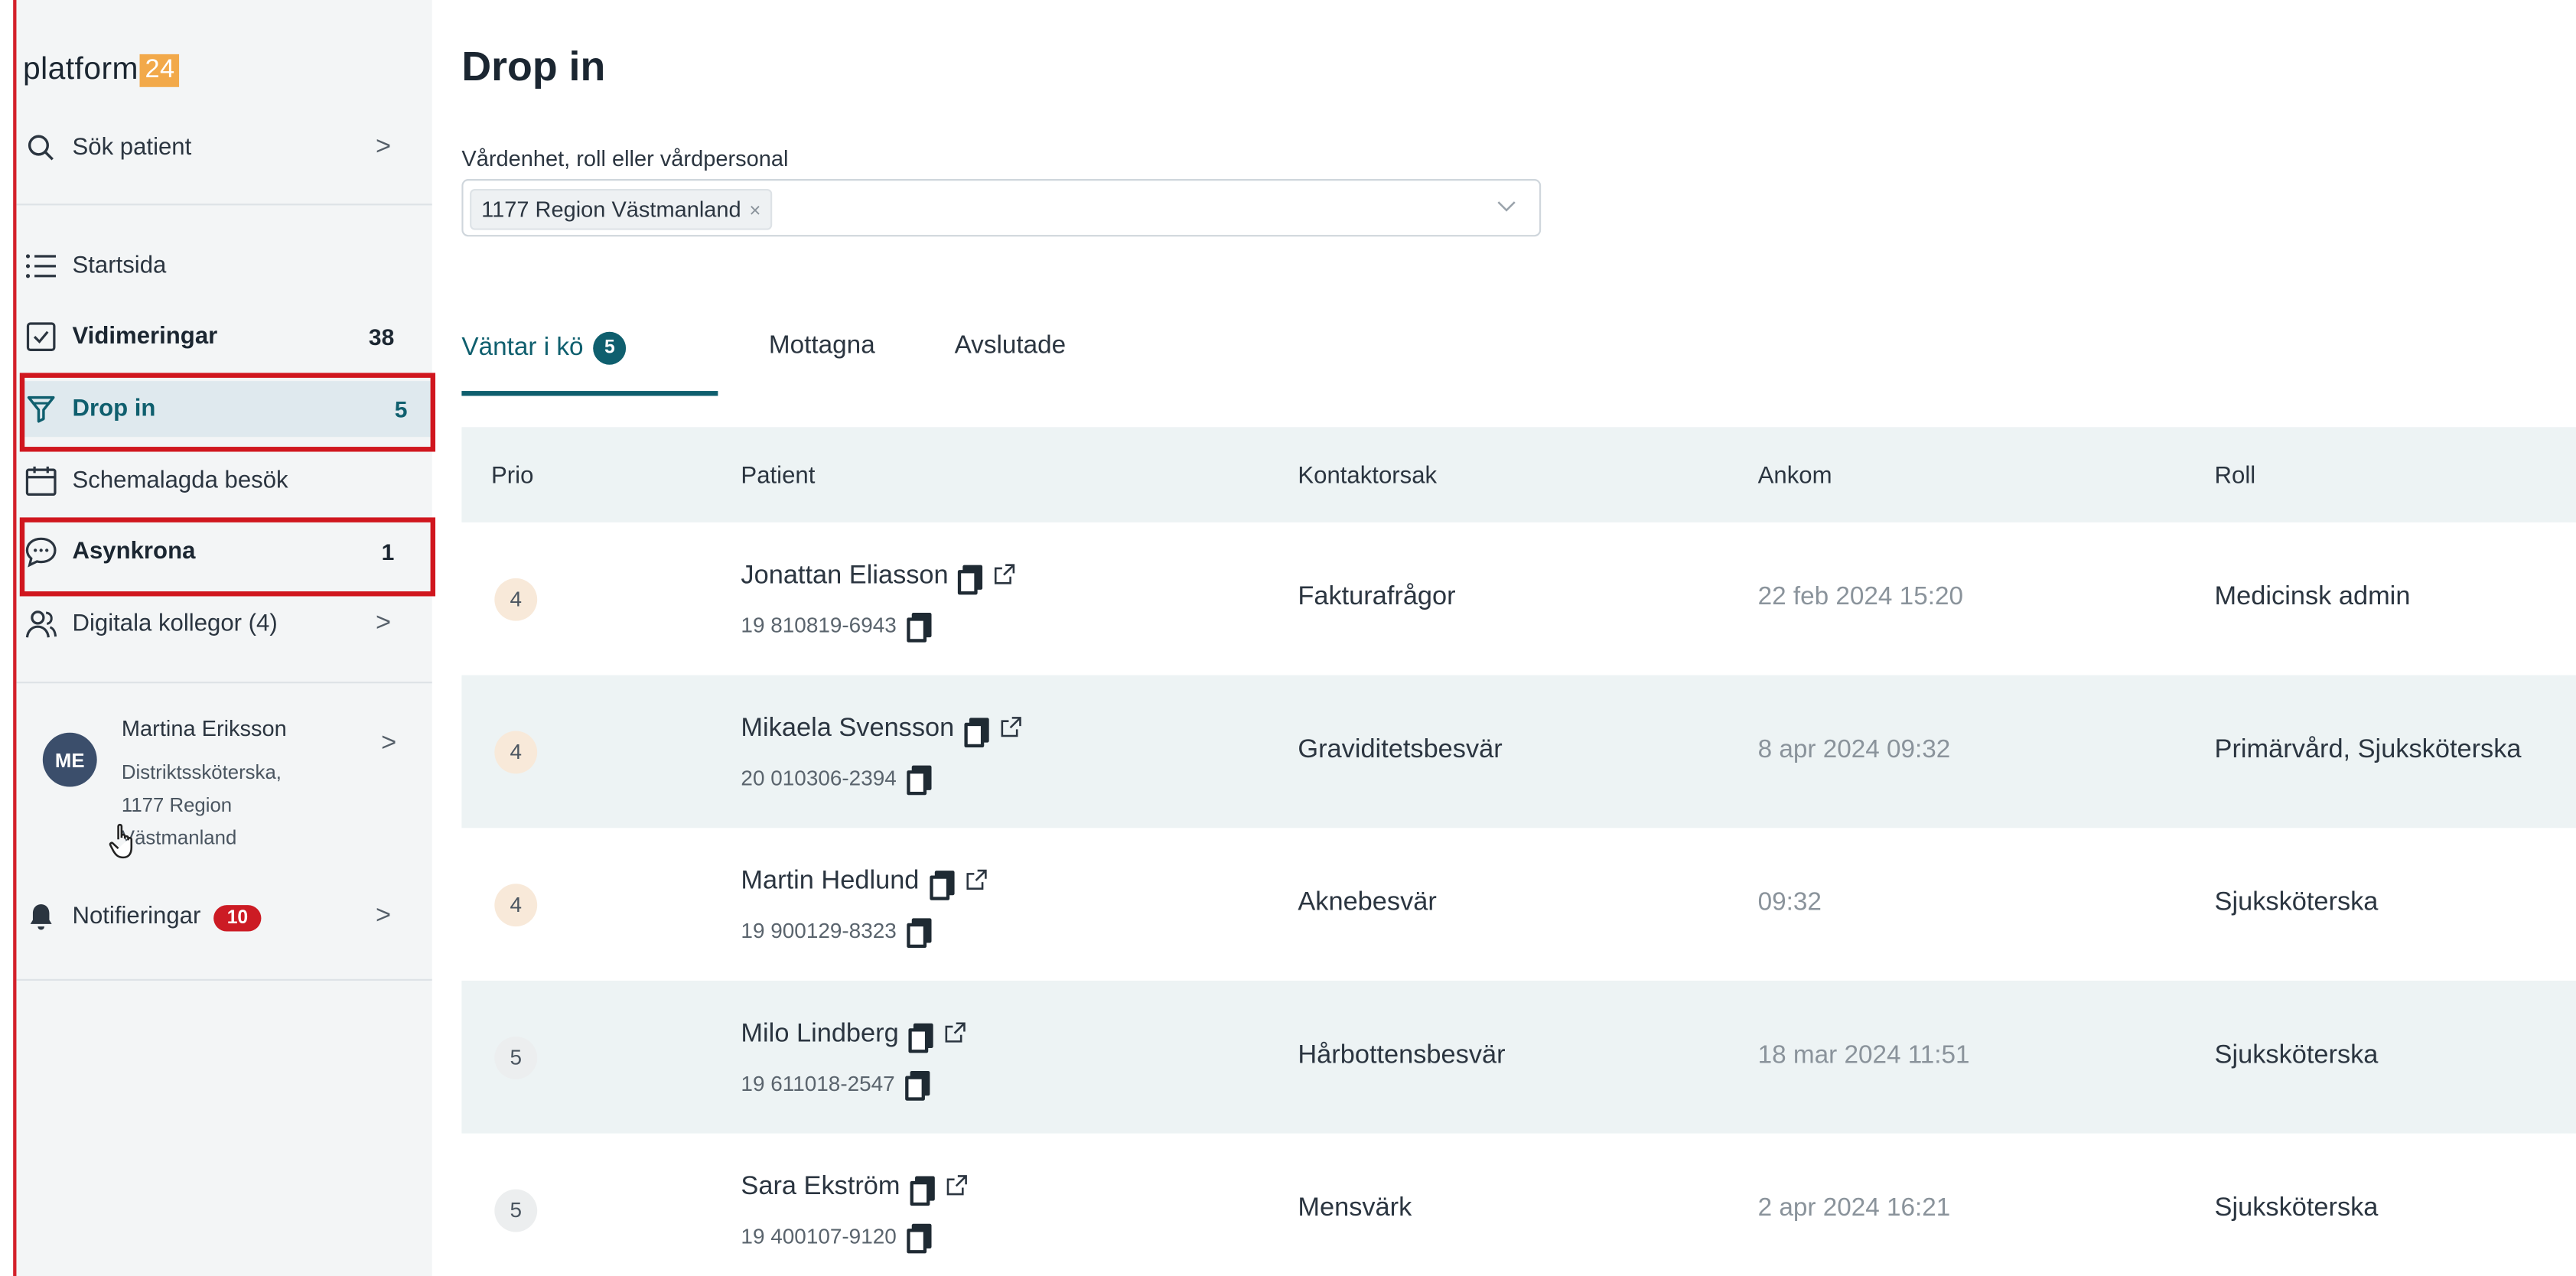 Image resolution: width=2576 pixels, height=1276 pixels. Describe the element at coordinates (1506, 207) in the screenshot. I see `chevron-down-icon` at that location.